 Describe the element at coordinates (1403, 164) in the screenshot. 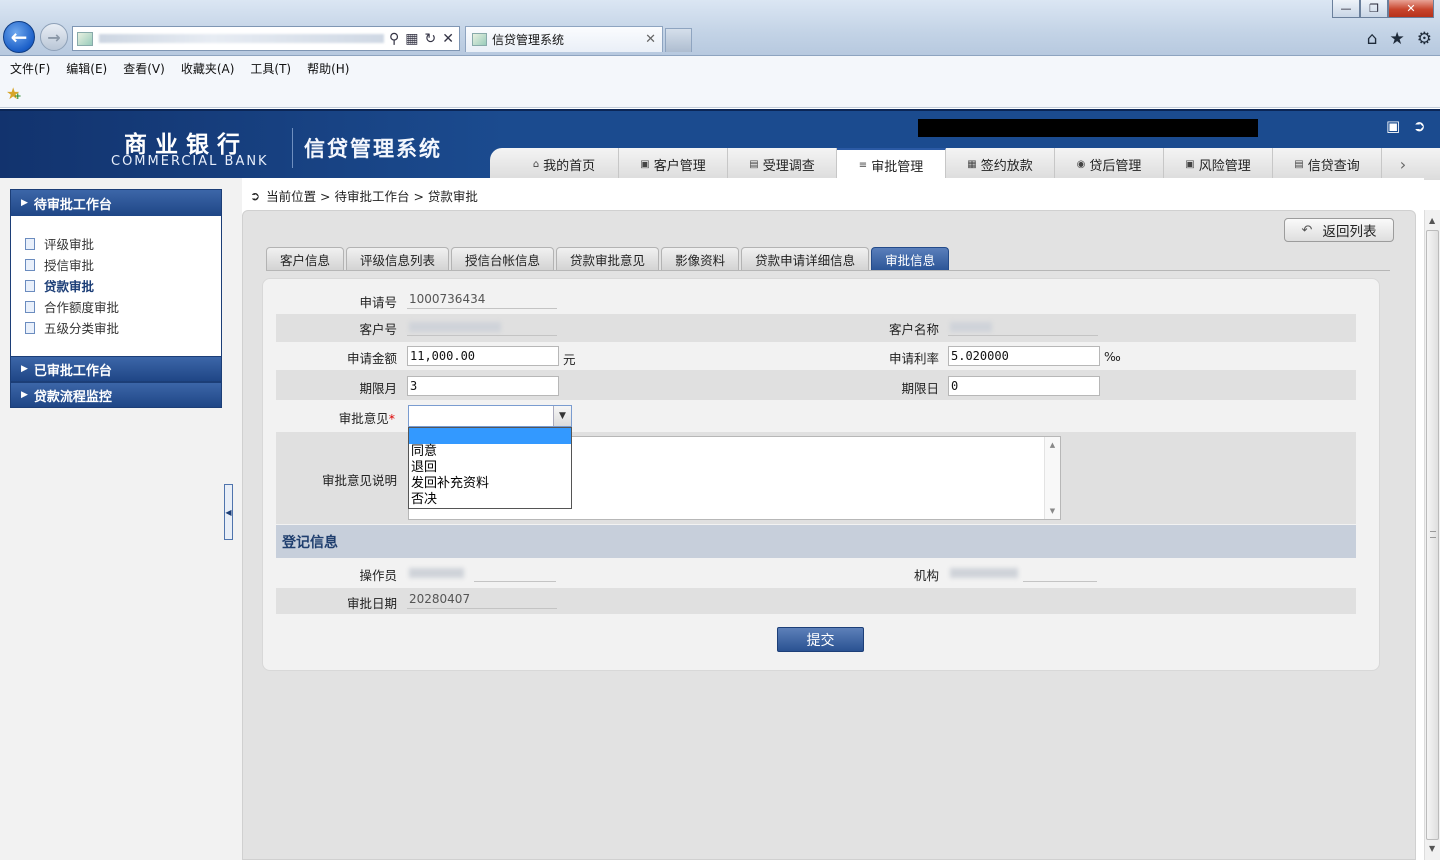

I see `nav-more-chevron-icon: ›` at that location.